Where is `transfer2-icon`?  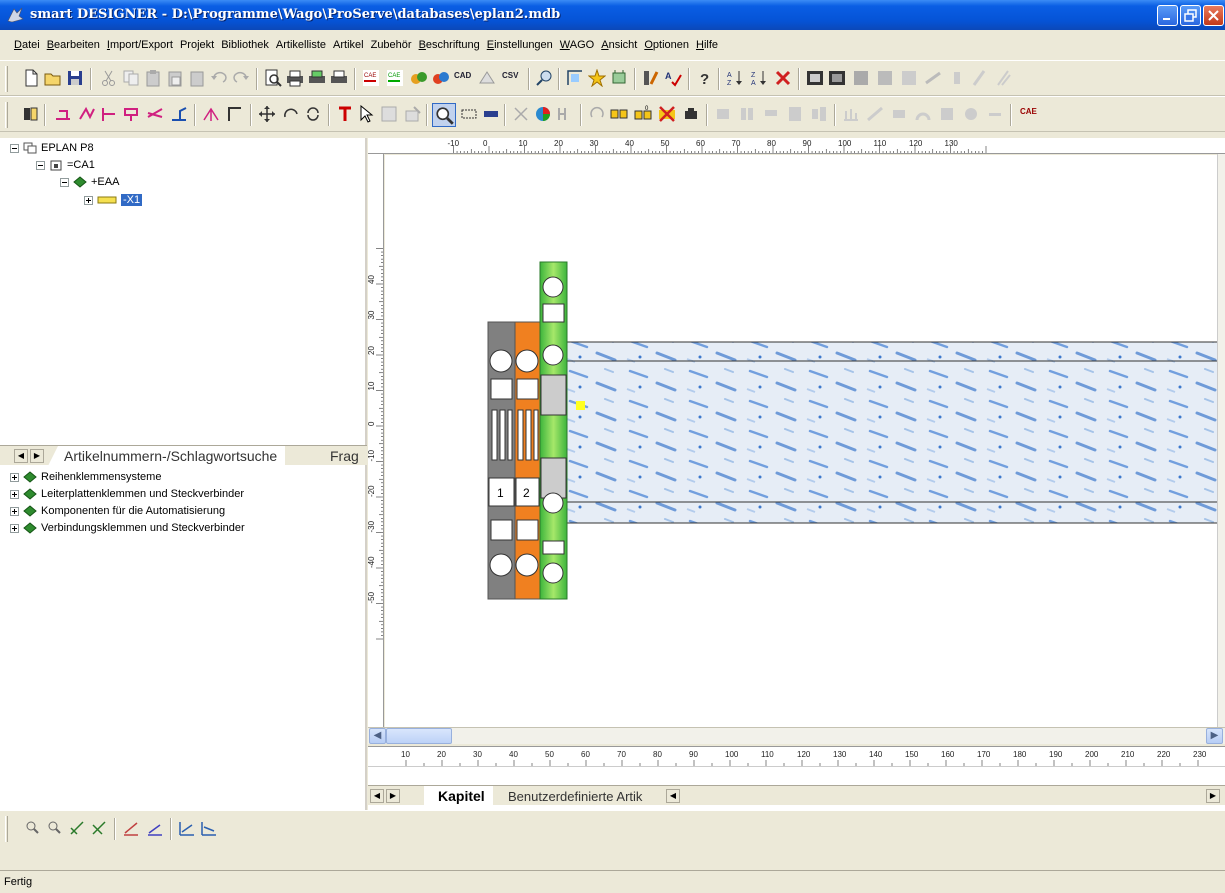
transfer2-icon is located at coordinates (441, 78).